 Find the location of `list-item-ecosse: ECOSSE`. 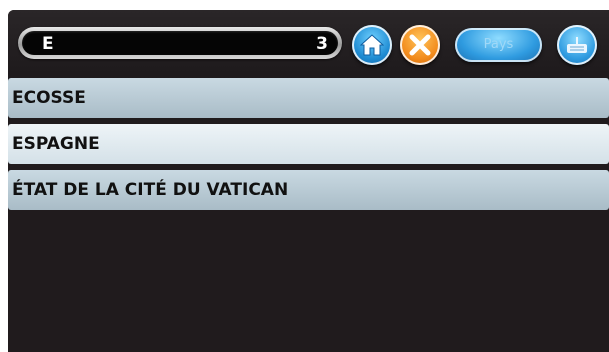

list-item-ecosse: ECOSSE is located at coordinates (308, 98).